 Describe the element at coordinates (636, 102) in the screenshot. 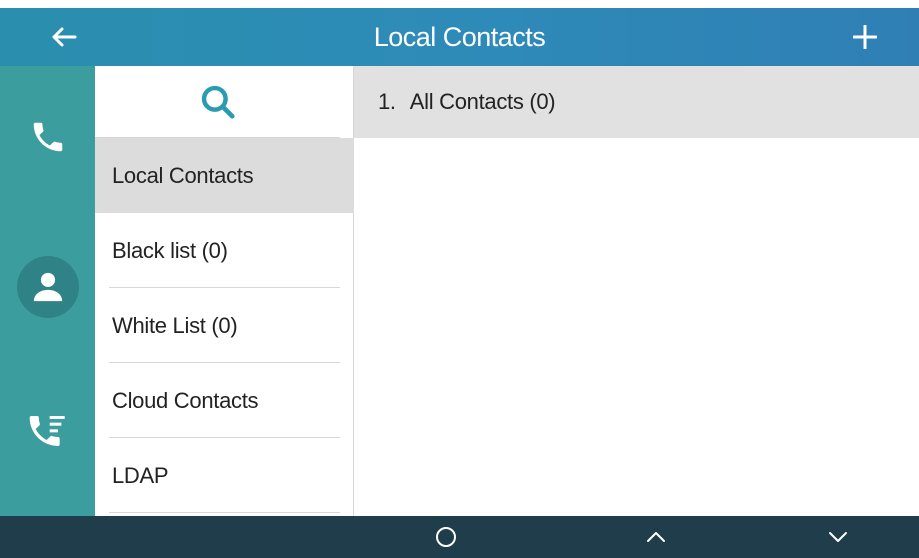

I see `list-item: 1. All Contacts (0)` at that location.